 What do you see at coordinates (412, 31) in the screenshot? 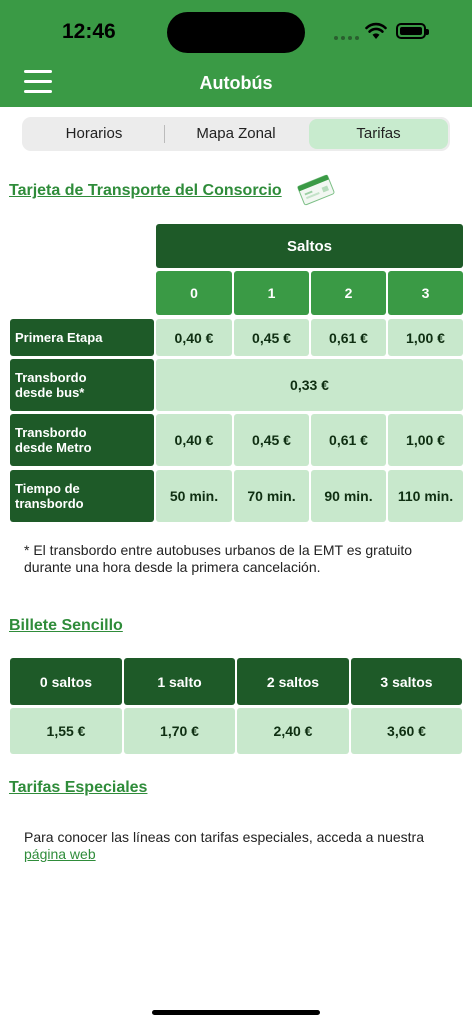
I see `battery-icon` at bounding box center [412, 31].